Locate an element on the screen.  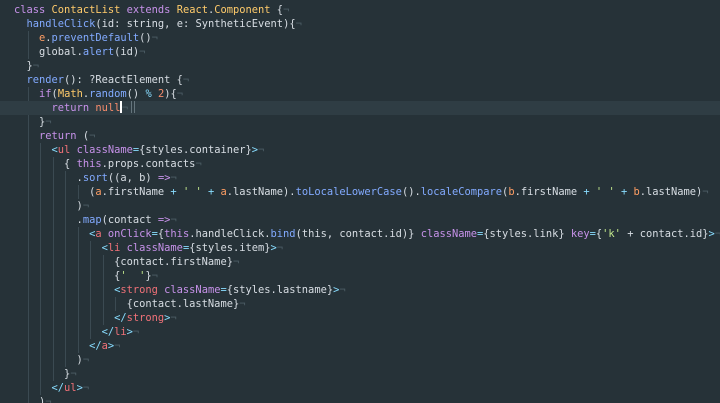
code-token: } is located at coordinates (30, 122).